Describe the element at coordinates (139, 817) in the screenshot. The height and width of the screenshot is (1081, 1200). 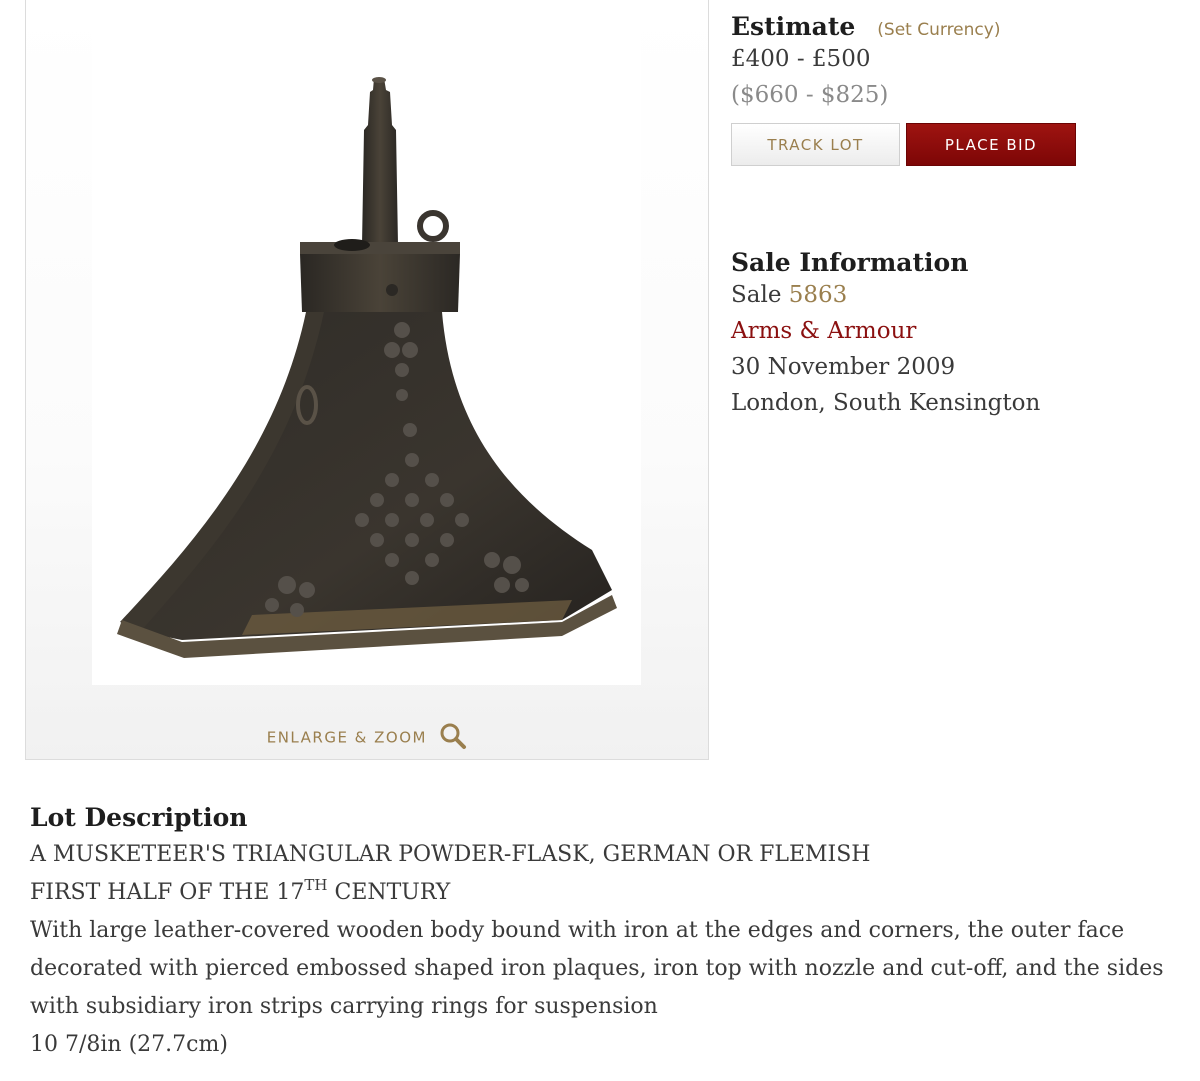
I see `lot-description-heading: Lot Description` at that location.